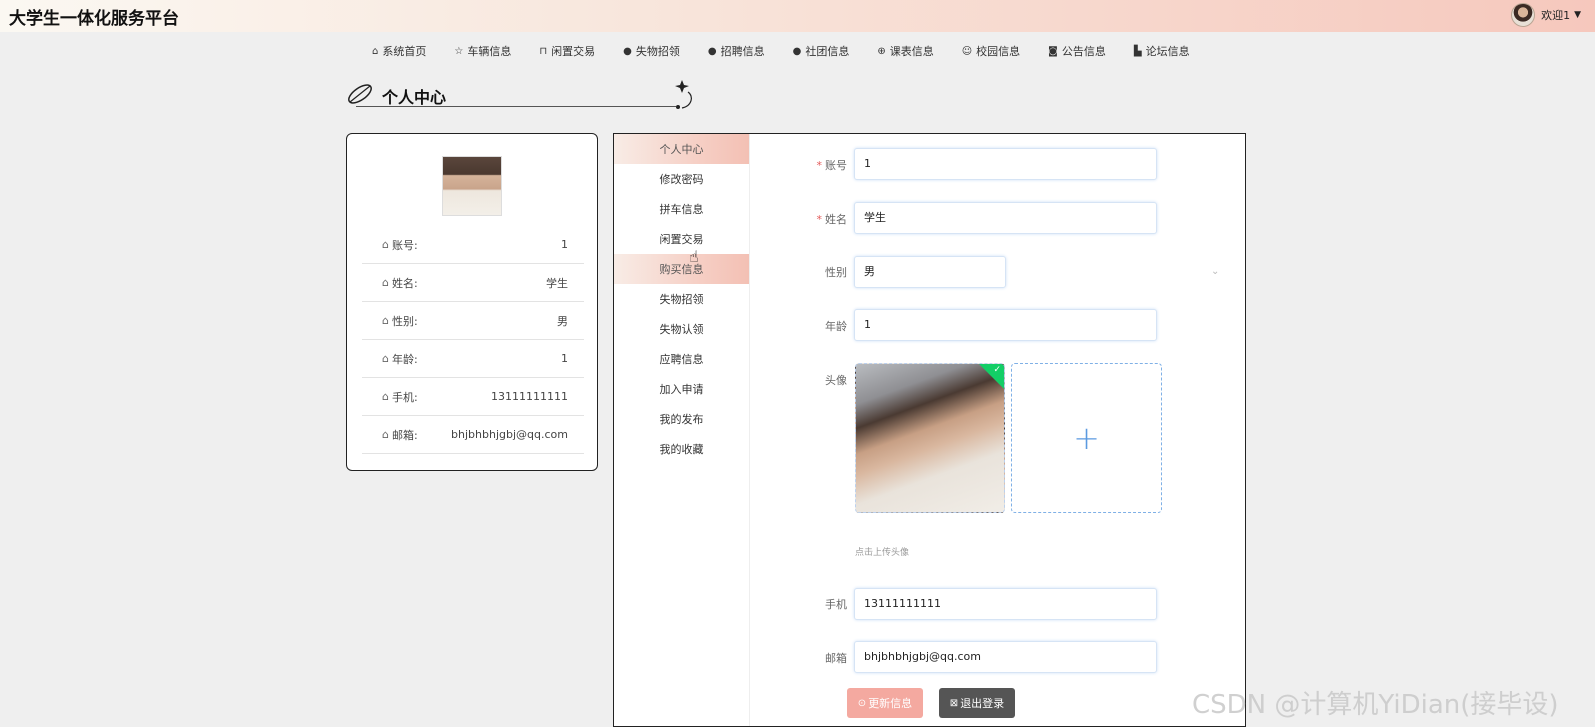 The image size is (1595, 727). Describe the element at coordinates (681, 419) in the screenshot. I see `menu-item-my-posts: 我的发布` at that location.